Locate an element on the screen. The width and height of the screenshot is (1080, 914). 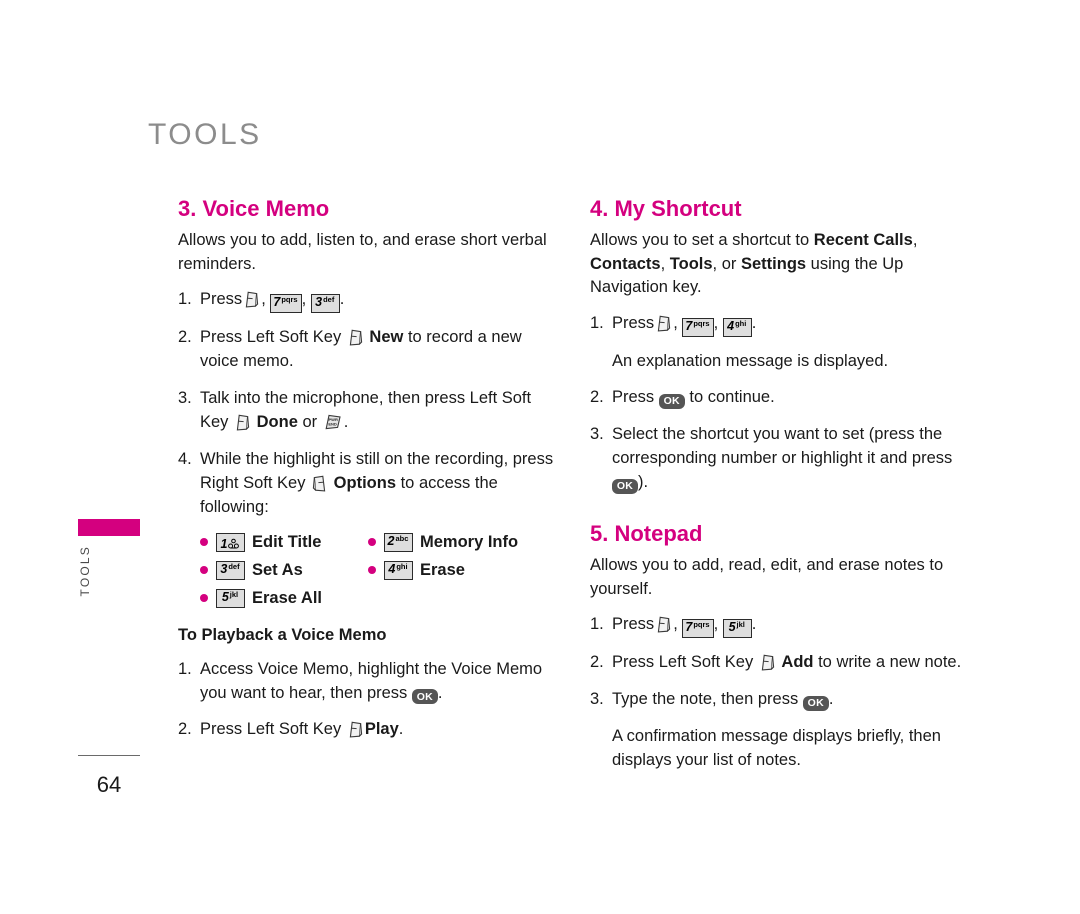
step-bold-label: Done is located at coordinates (277, 421).